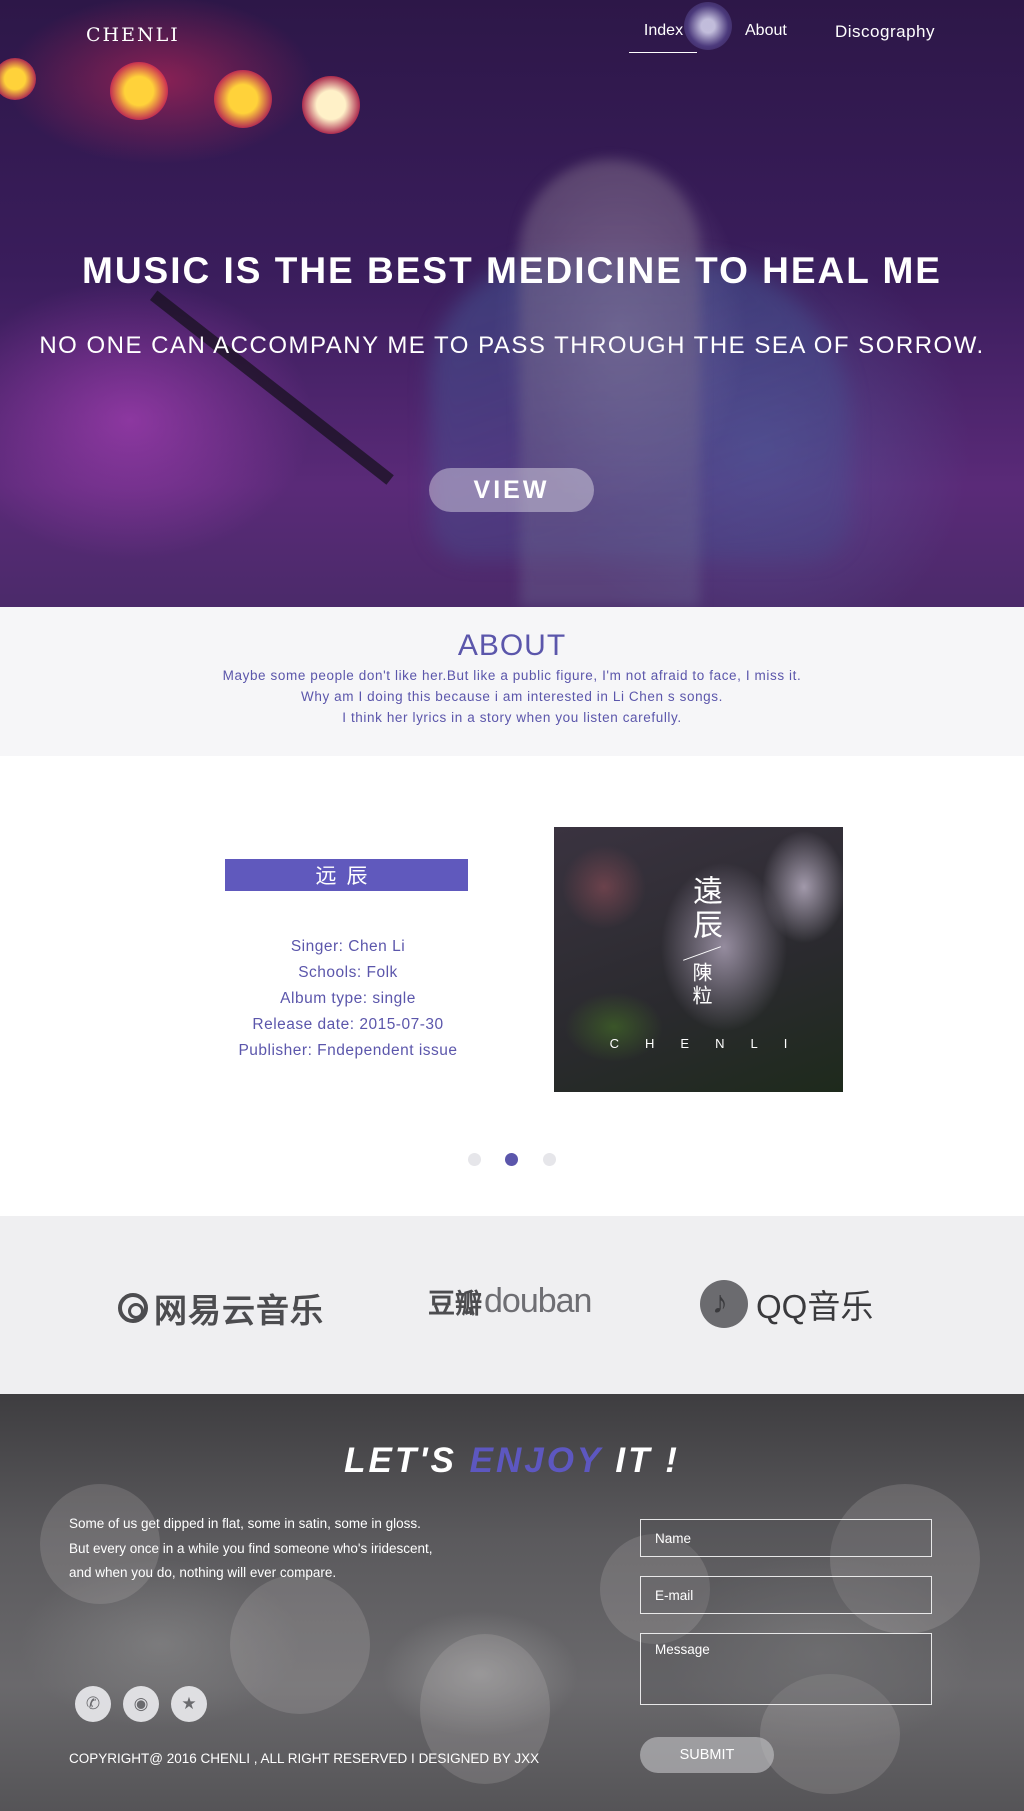 Image resolution: width=1024 pixels, height=1811 pixels. I want to click on album-release-date: Release date: 2015-07-30, so click(348, 1024).